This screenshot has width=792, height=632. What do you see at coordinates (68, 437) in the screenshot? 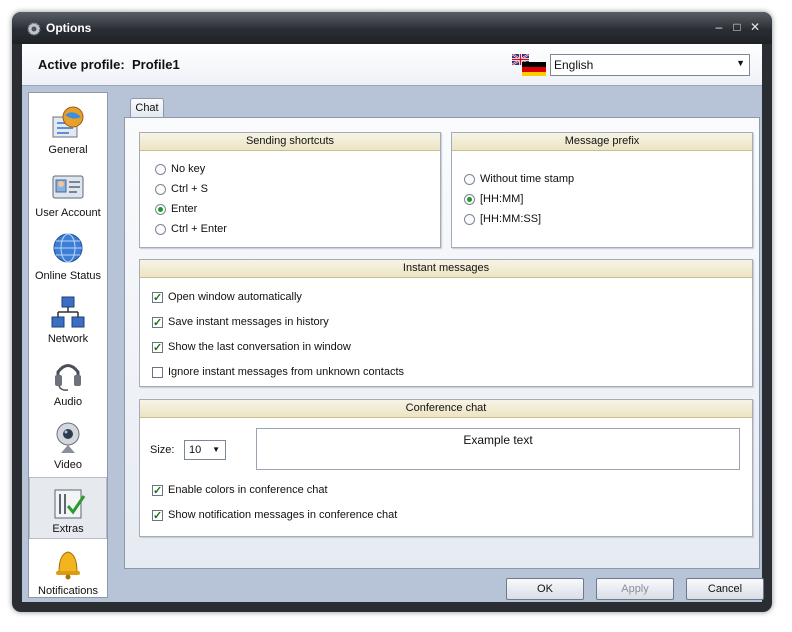
I see `webcam-icon` at bounding box center [68, 437].